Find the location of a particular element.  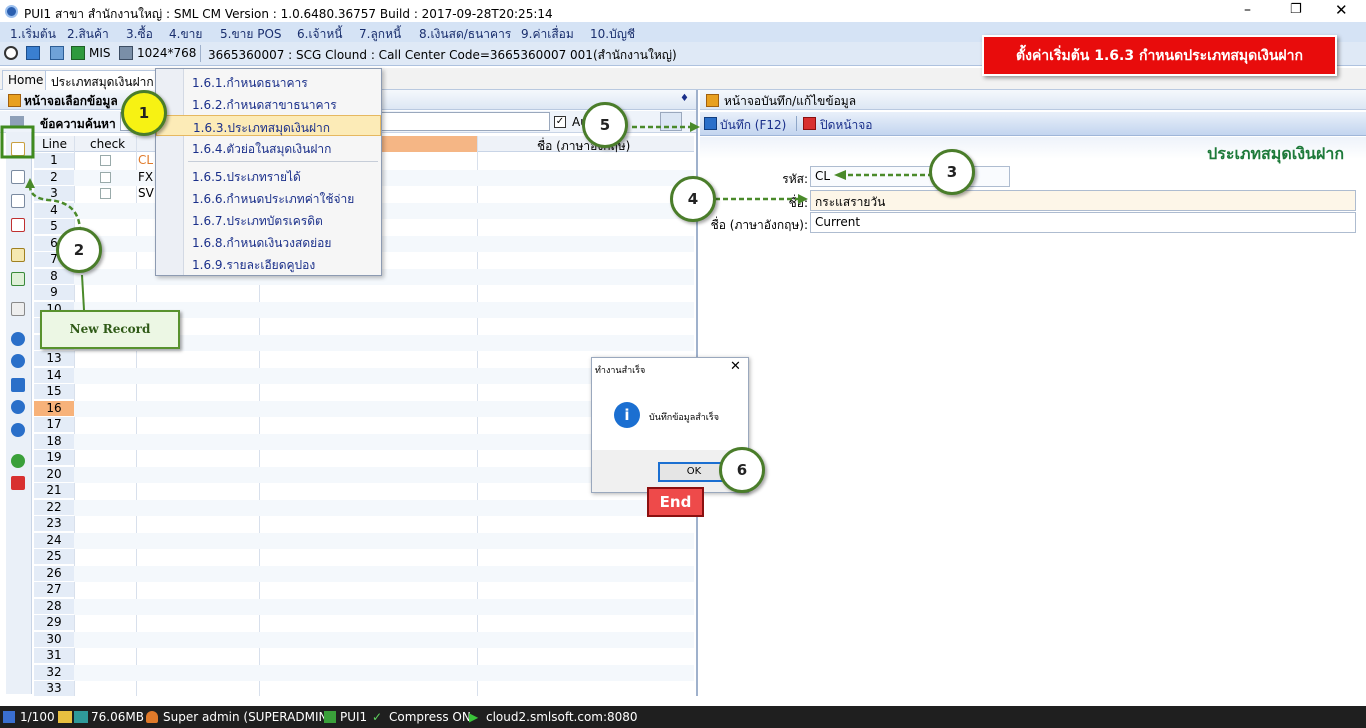

new-record-highlight is located at coordinates (17, 142).